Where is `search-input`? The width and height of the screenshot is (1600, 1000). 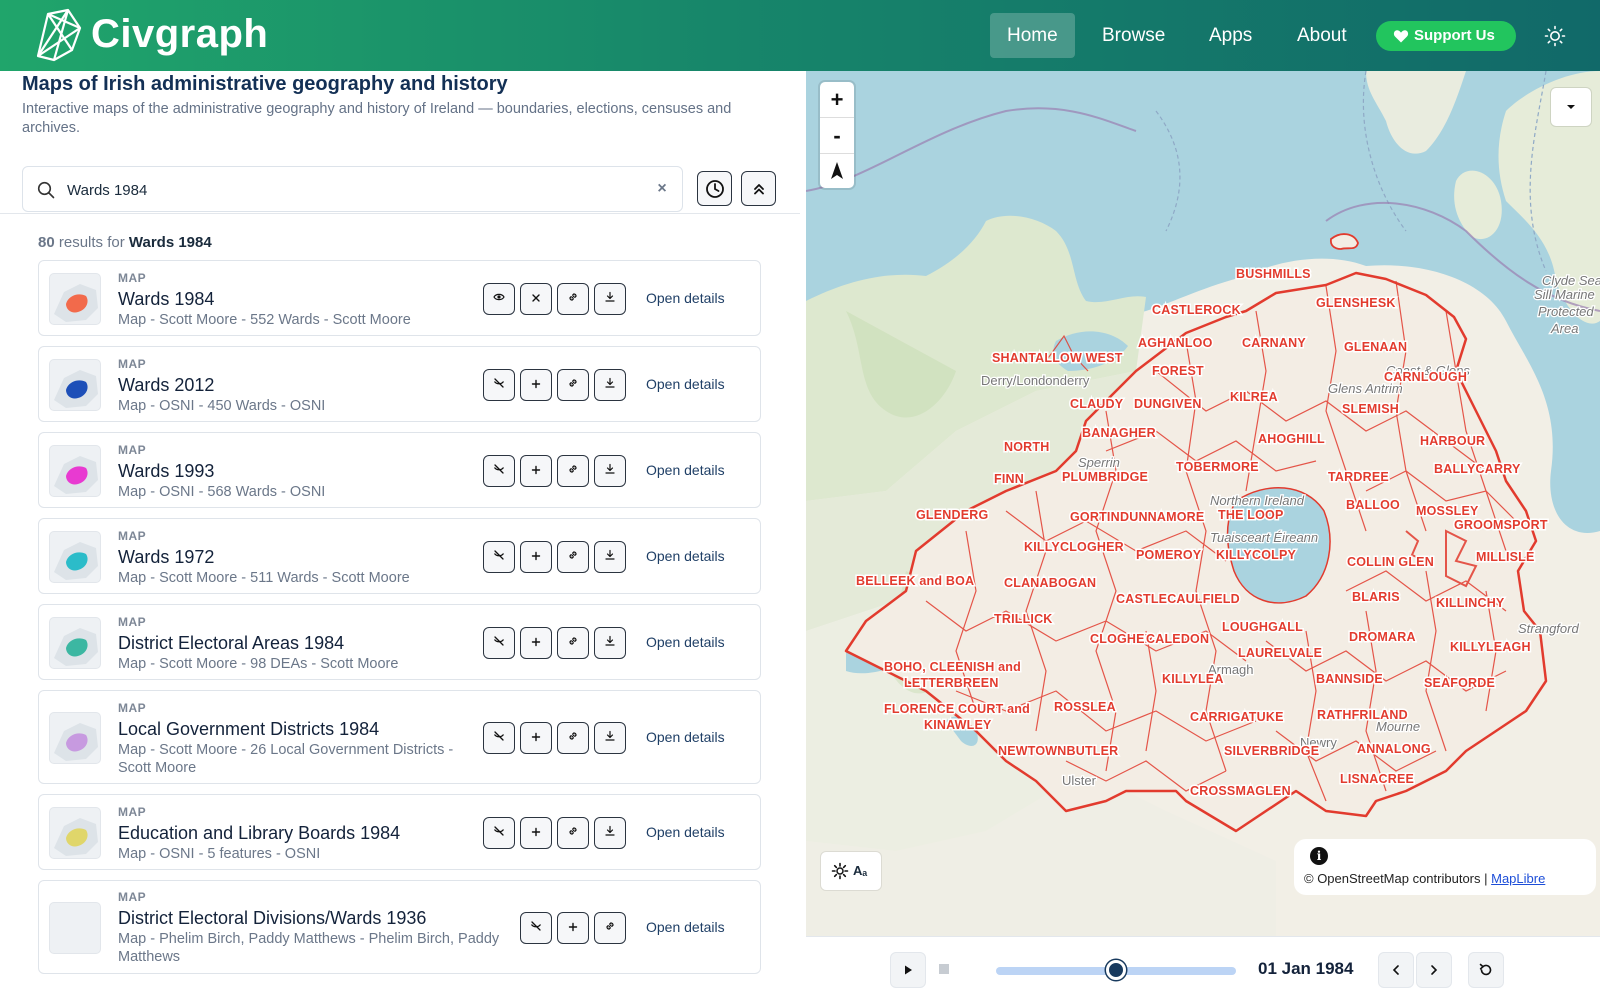 search-input is located at coordinates (347, 190).